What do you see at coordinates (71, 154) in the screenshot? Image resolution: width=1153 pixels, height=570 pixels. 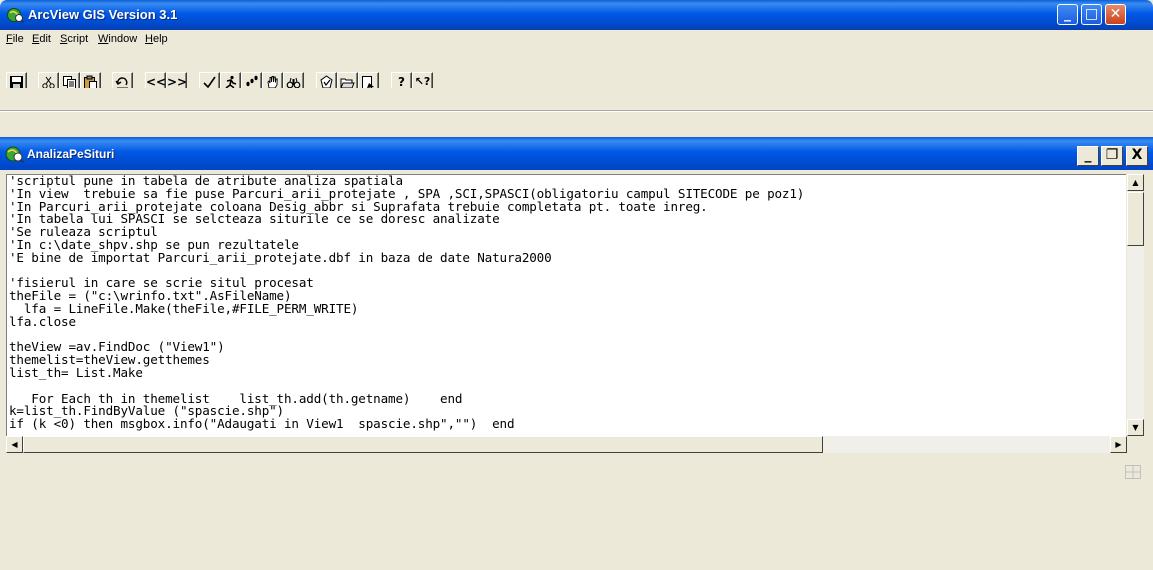 I see `script-window-title: AnalizaPeSituri` at bounding box center [71, 154].